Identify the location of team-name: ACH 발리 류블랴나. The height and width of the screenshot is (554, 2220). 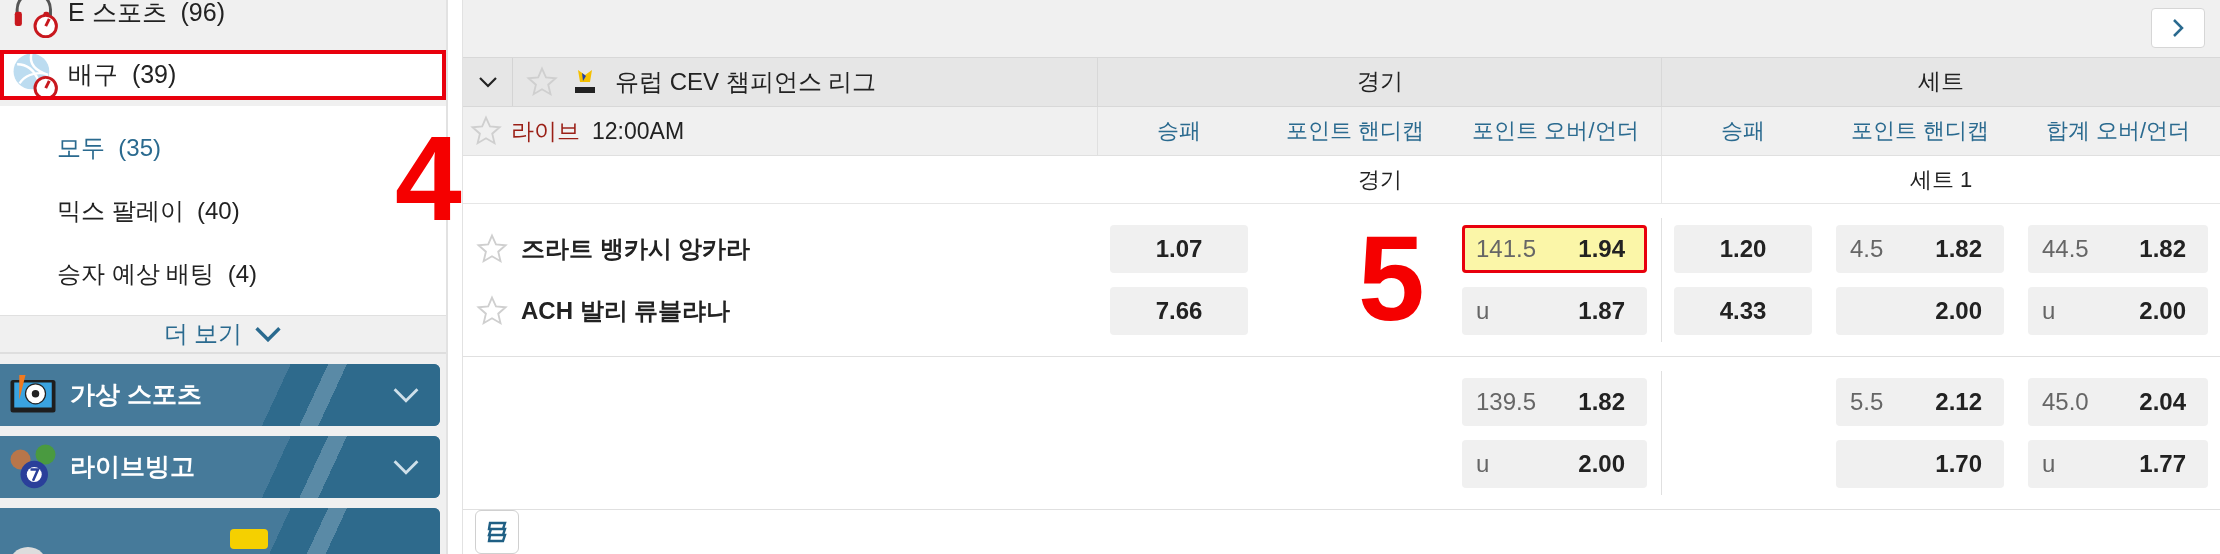
(626, 311).